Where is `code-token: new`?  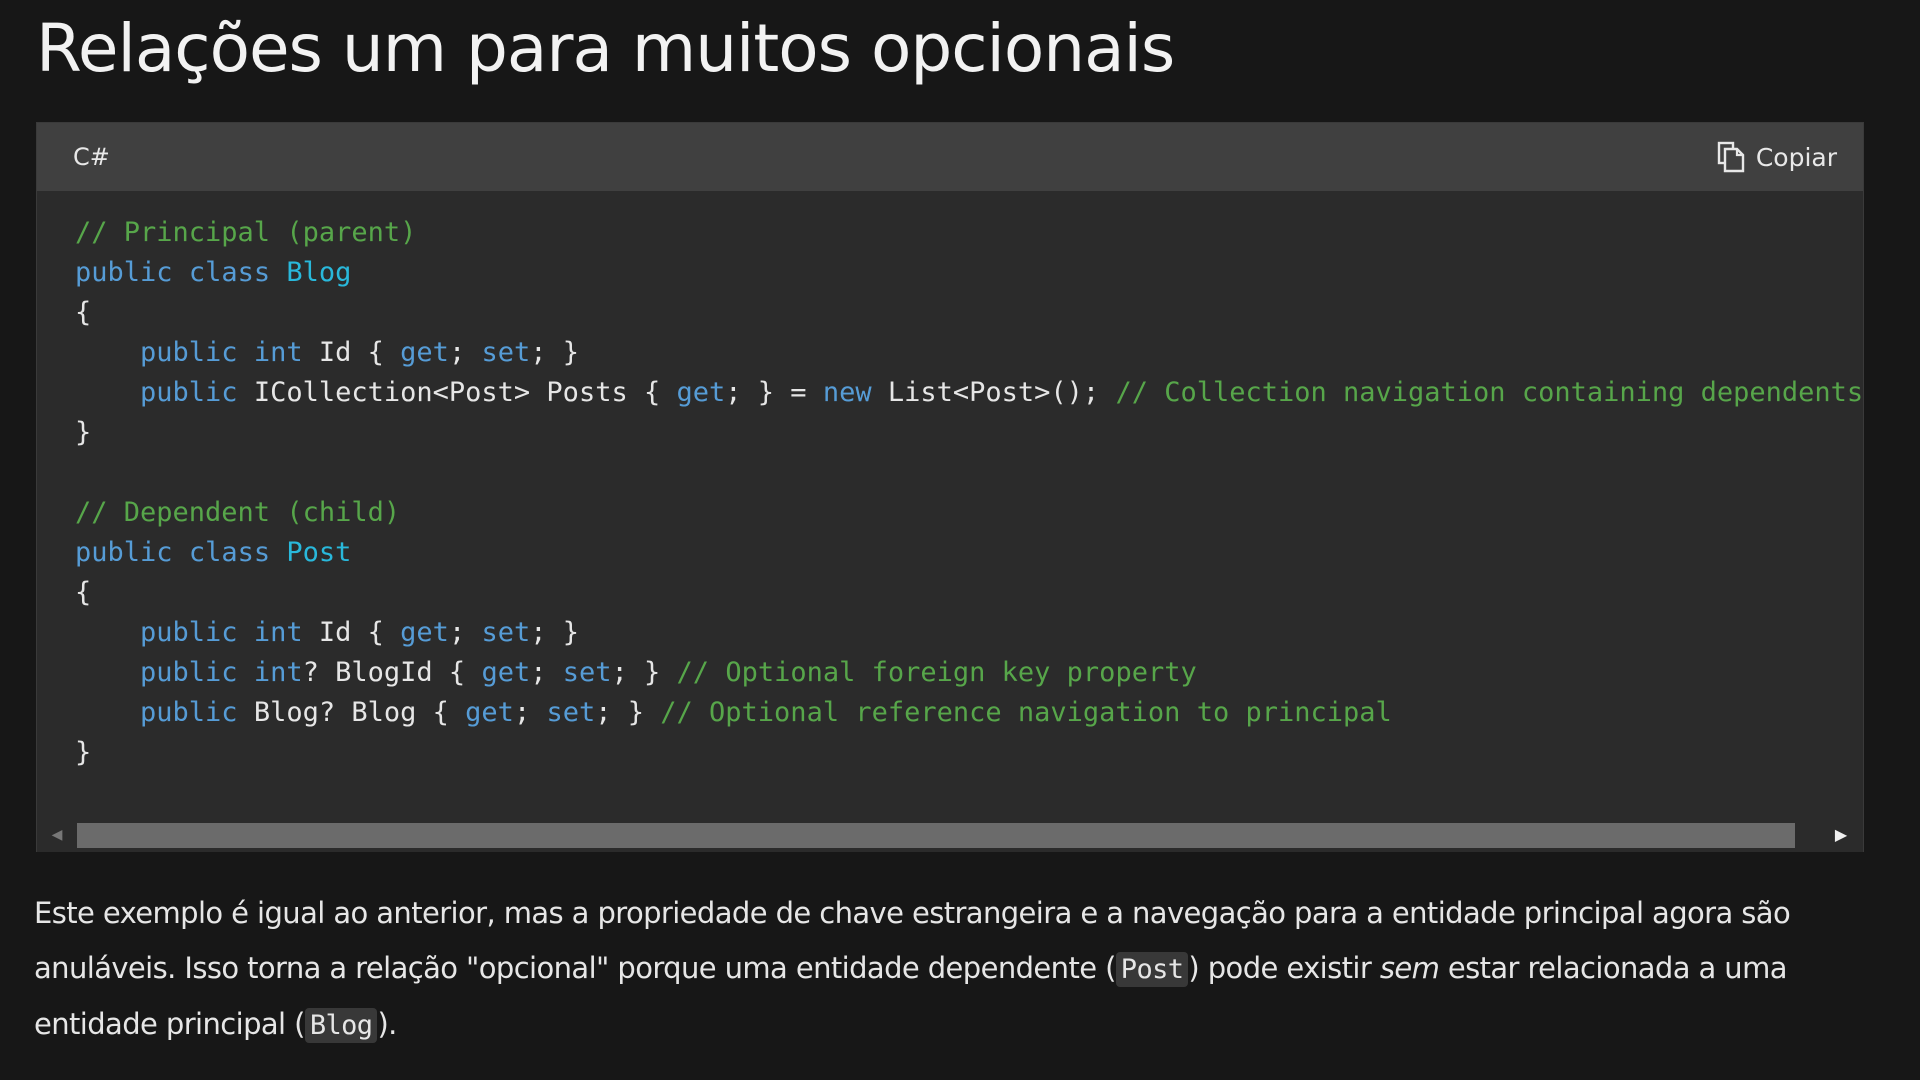
code-token: new is located at coordinates (847, 392).